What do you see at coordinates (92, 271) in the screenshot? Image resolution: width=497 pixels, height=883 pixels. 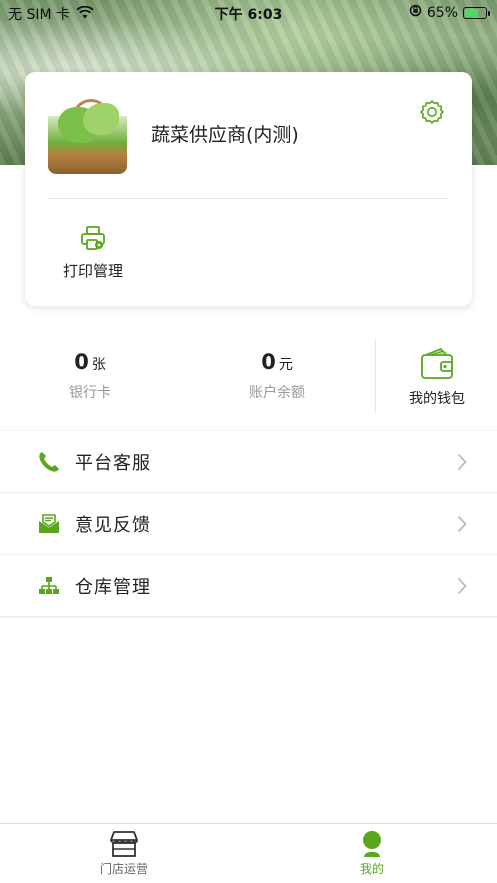 I see `print-management-label: 打印管理` at bounding box center [92, 271].